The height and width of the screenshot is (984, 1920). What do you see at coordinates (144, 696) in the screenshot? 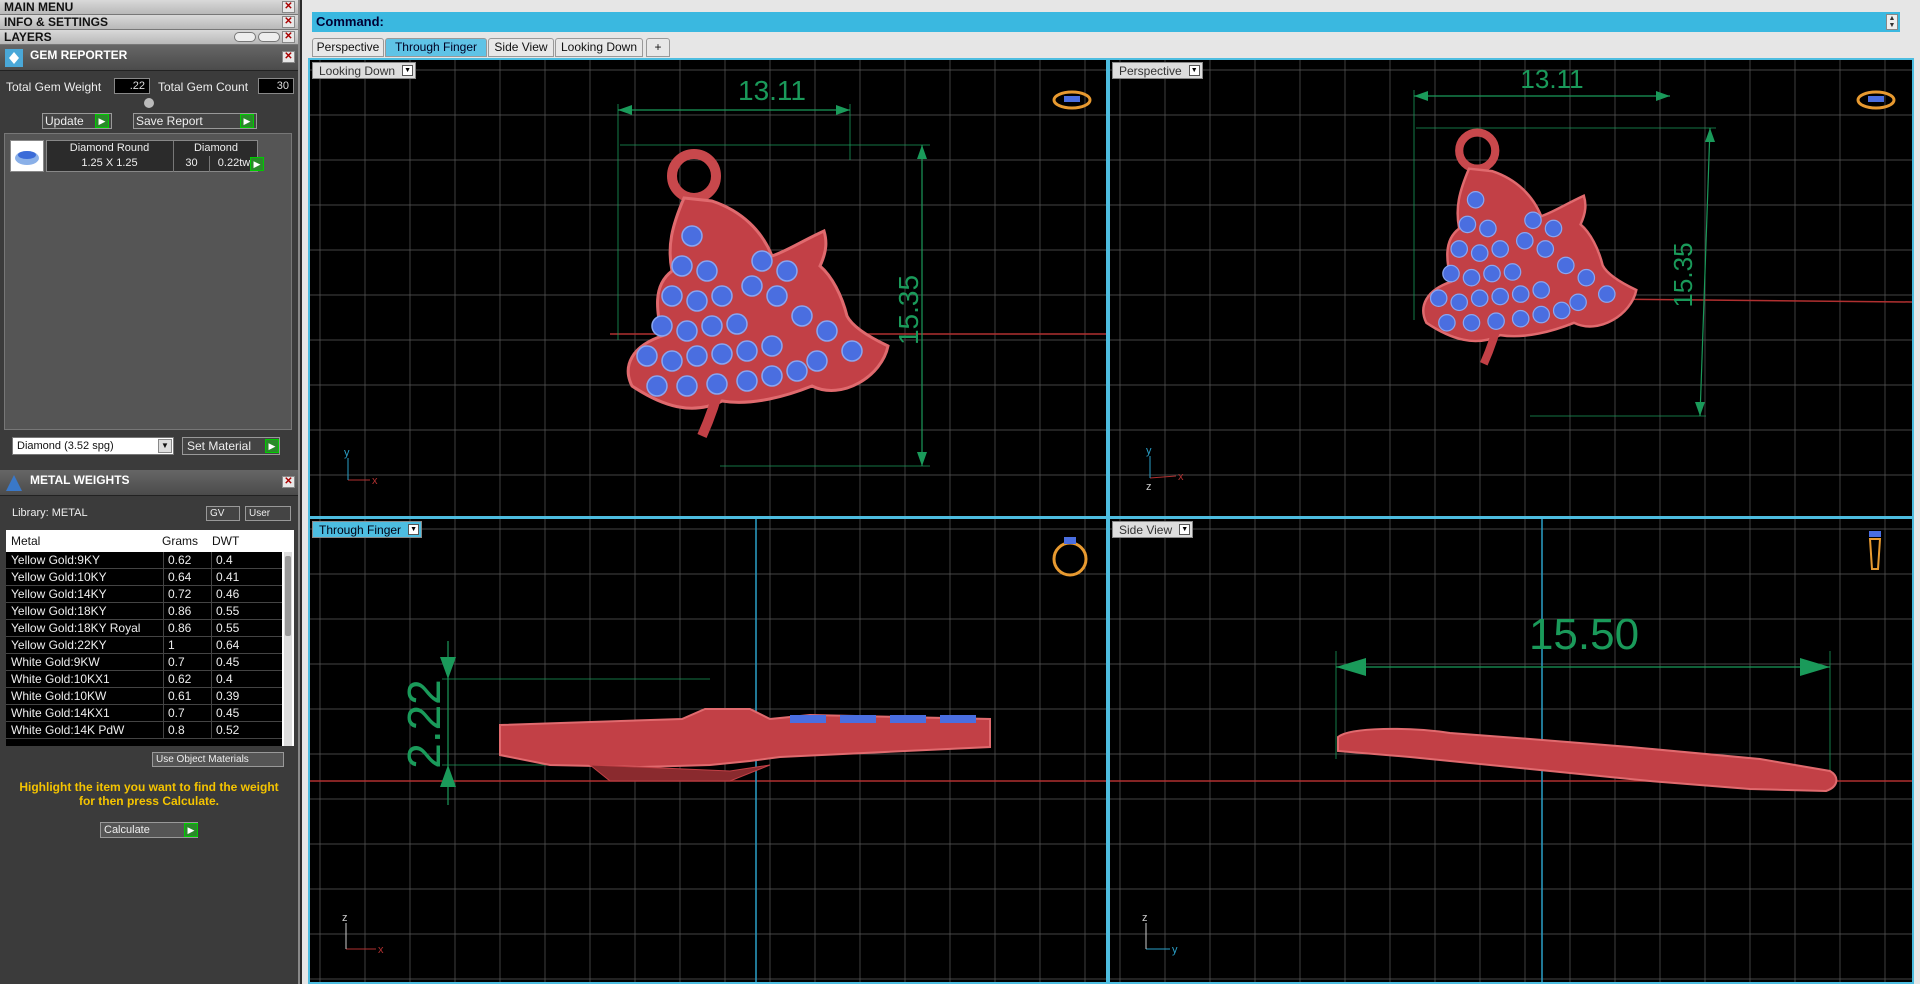
I see `table-row: White Gold:10KW 0.61 0.39` at bounding box center [144, 696].